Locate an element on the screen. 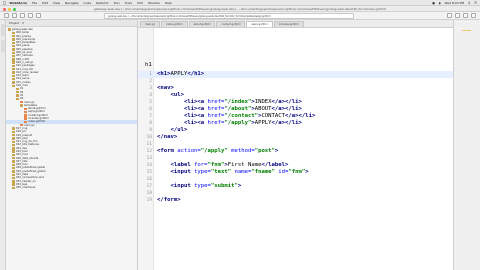  editor-tab: apply.gohtml is located at coordinates (259, 24).